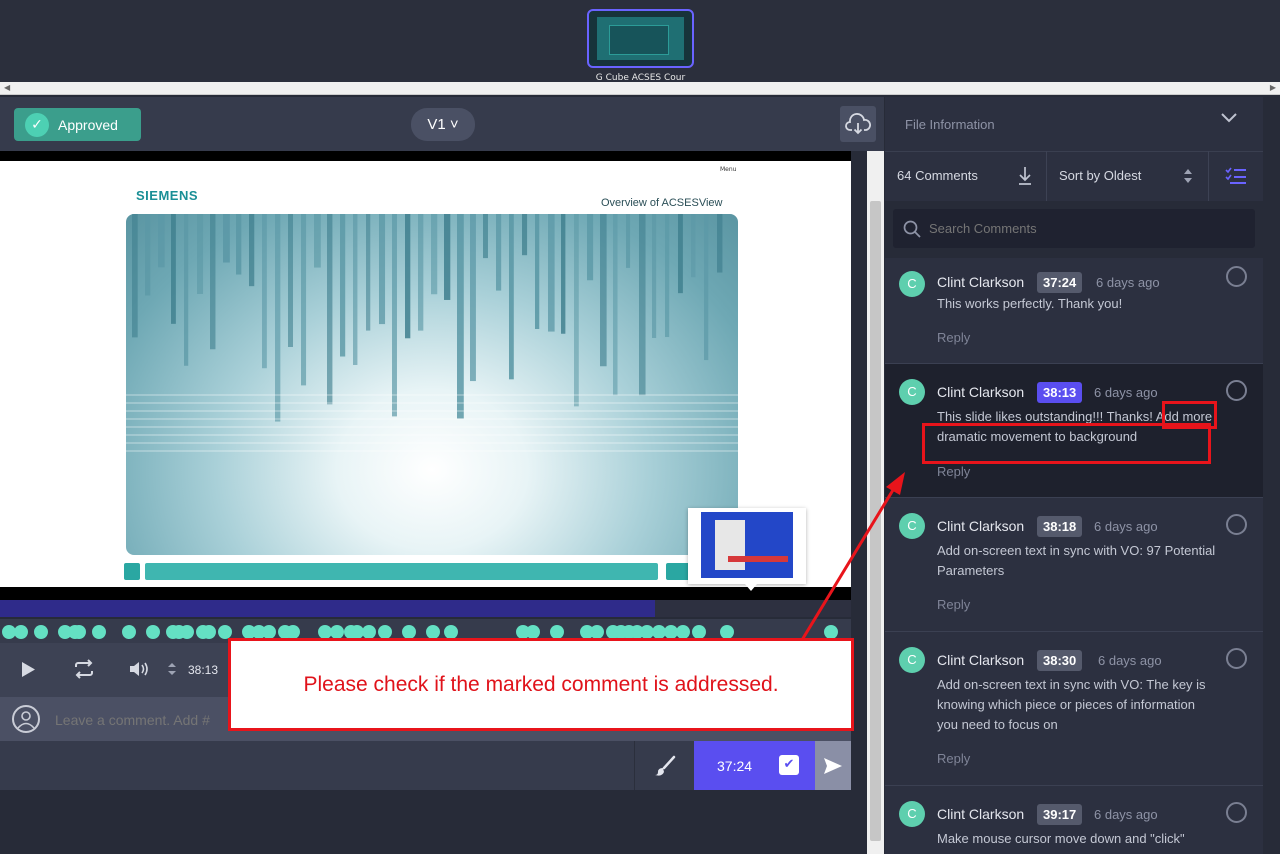 The image size is (1280, 854). I want to click on approved-status-button: ✓ Approved, so click(77, 124).